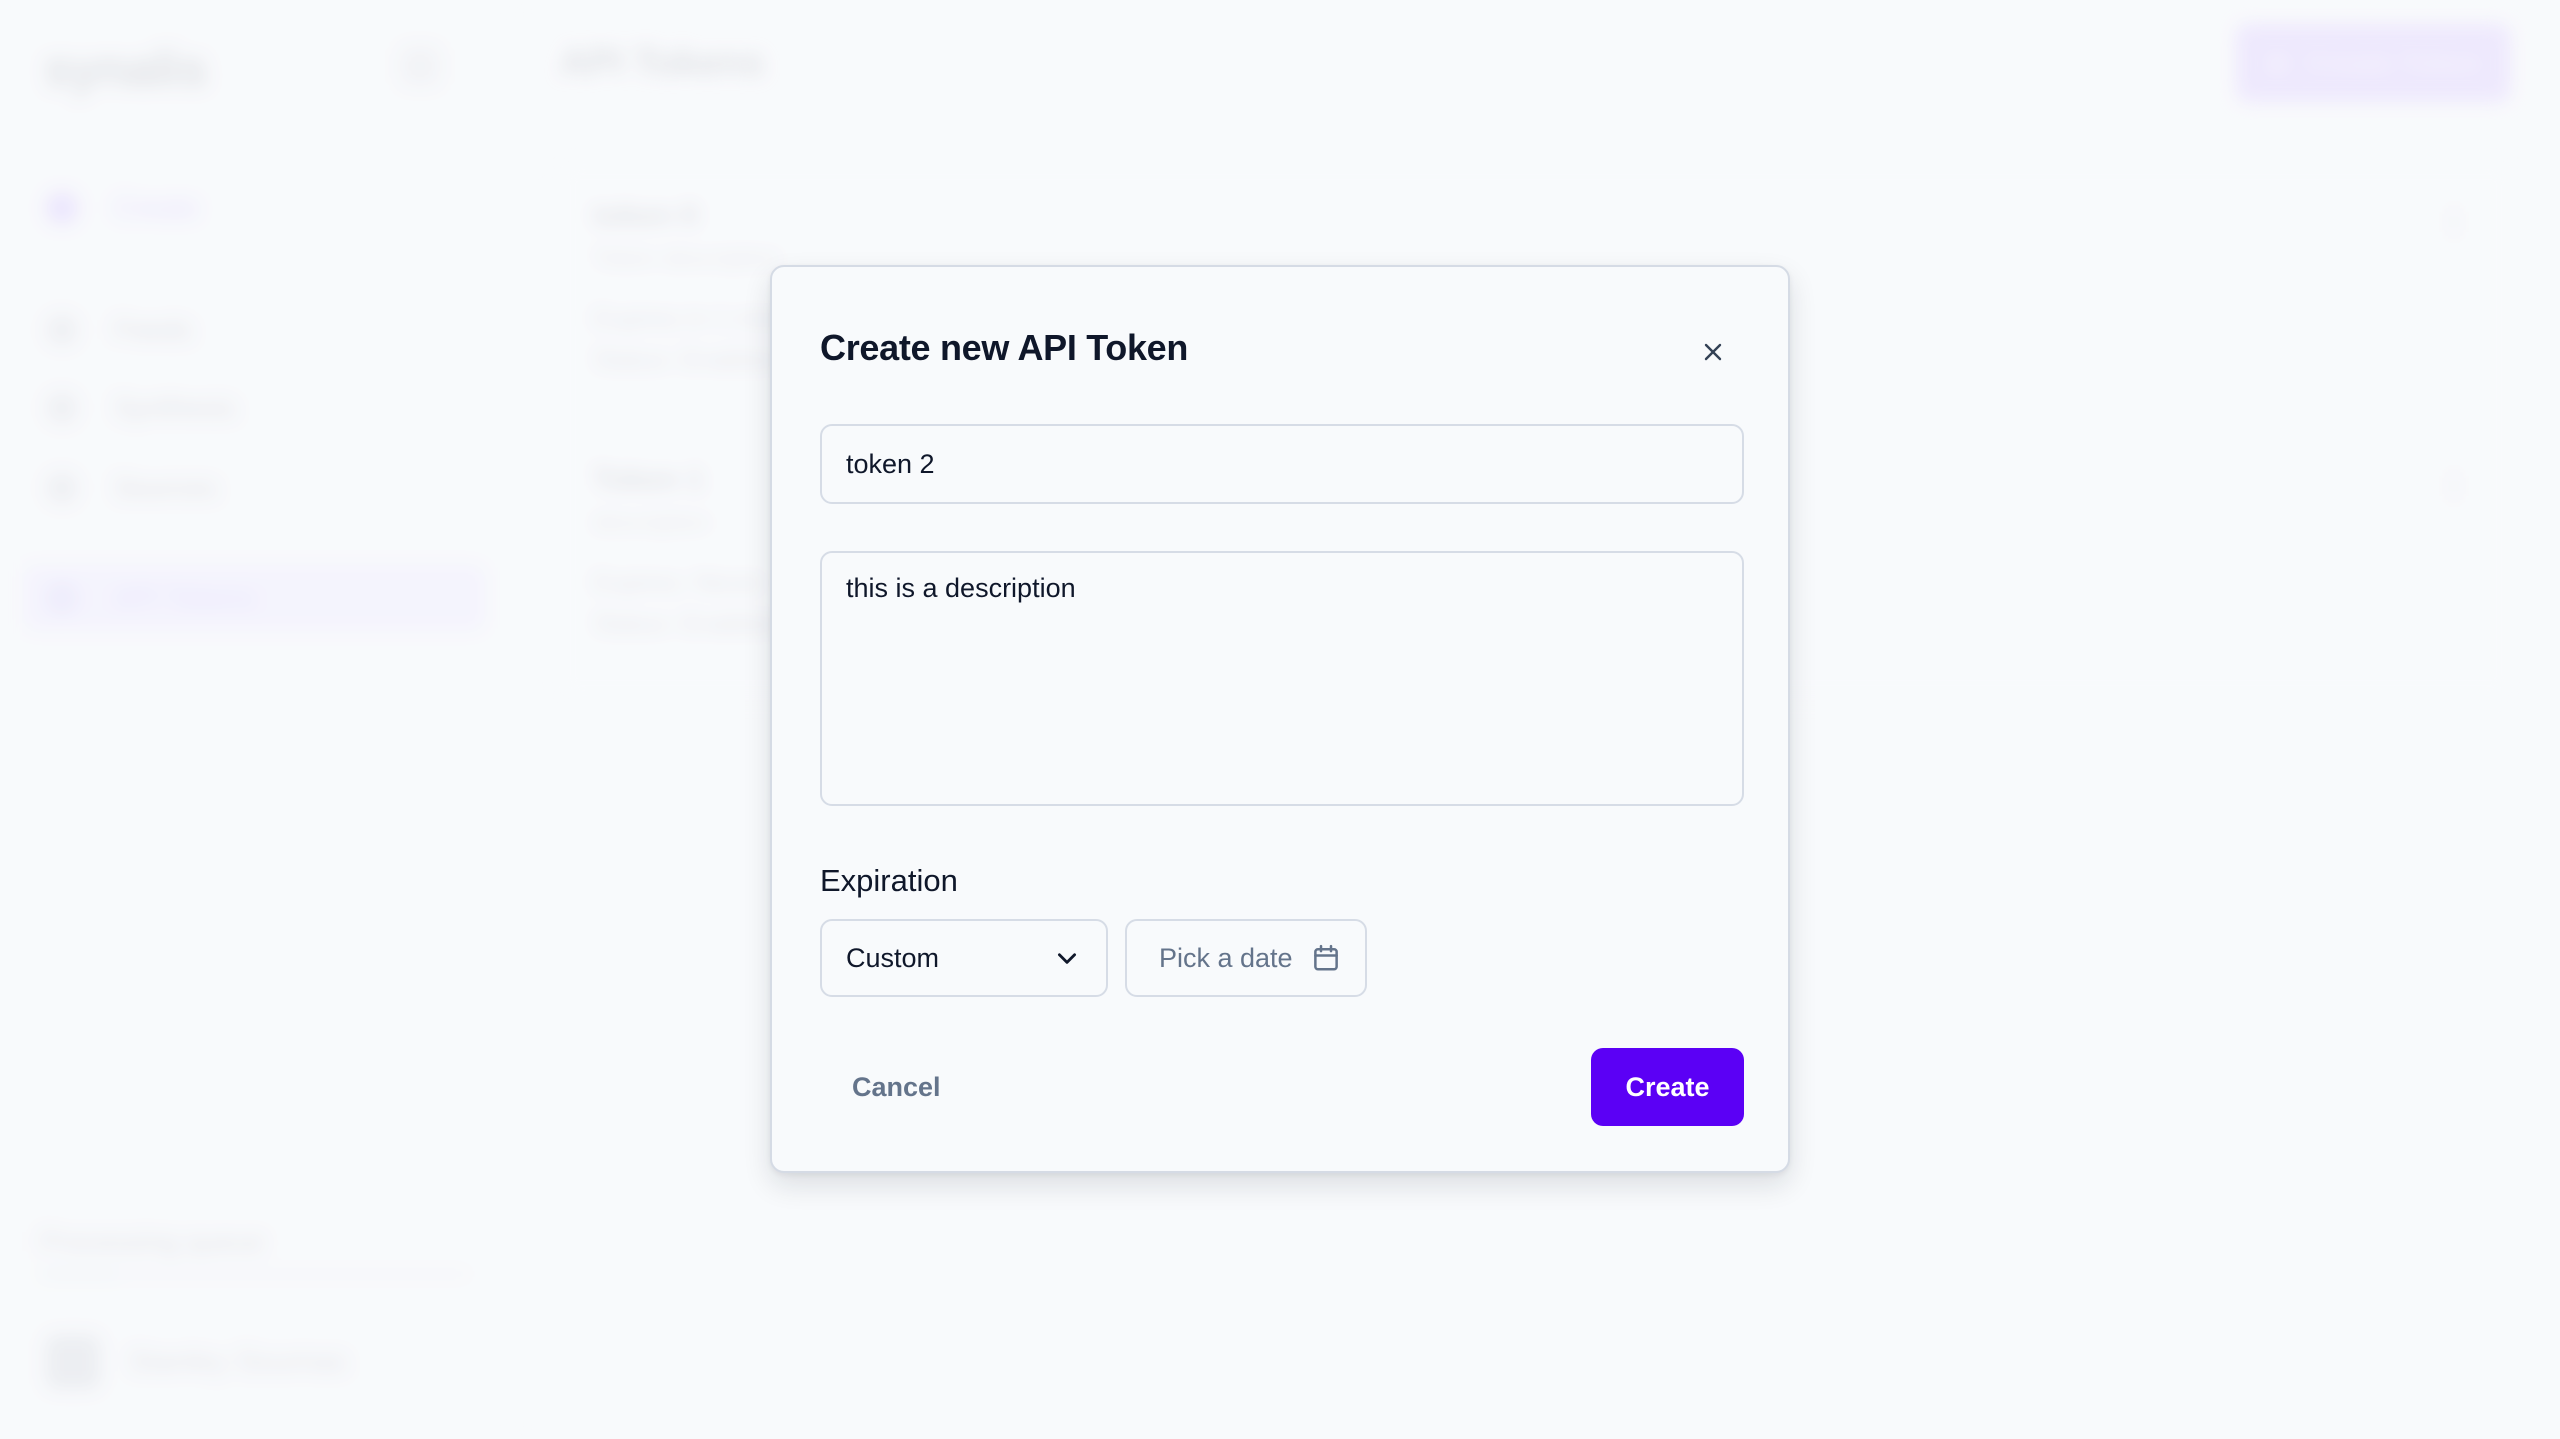 Image resolution: width=2560 pixels, height=1439 pixels. I want to click on token-name-value: token 2, so click(890, 463).